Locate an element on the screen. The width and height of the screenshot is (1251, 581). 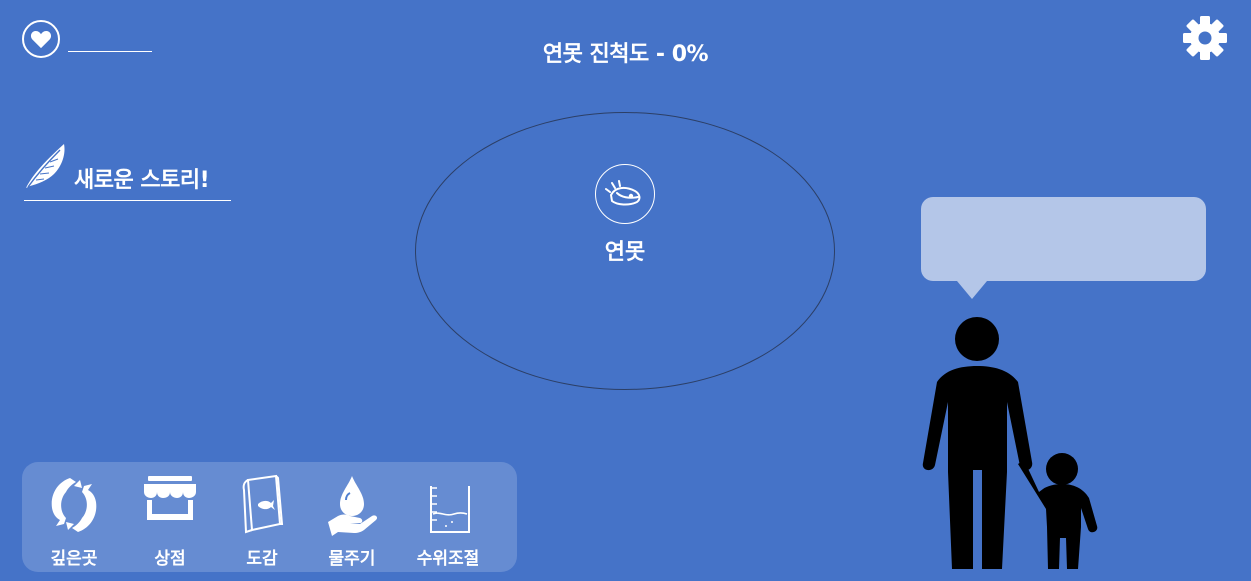
menu-item-watering: 물주기 is located at coordinates (352, 517).